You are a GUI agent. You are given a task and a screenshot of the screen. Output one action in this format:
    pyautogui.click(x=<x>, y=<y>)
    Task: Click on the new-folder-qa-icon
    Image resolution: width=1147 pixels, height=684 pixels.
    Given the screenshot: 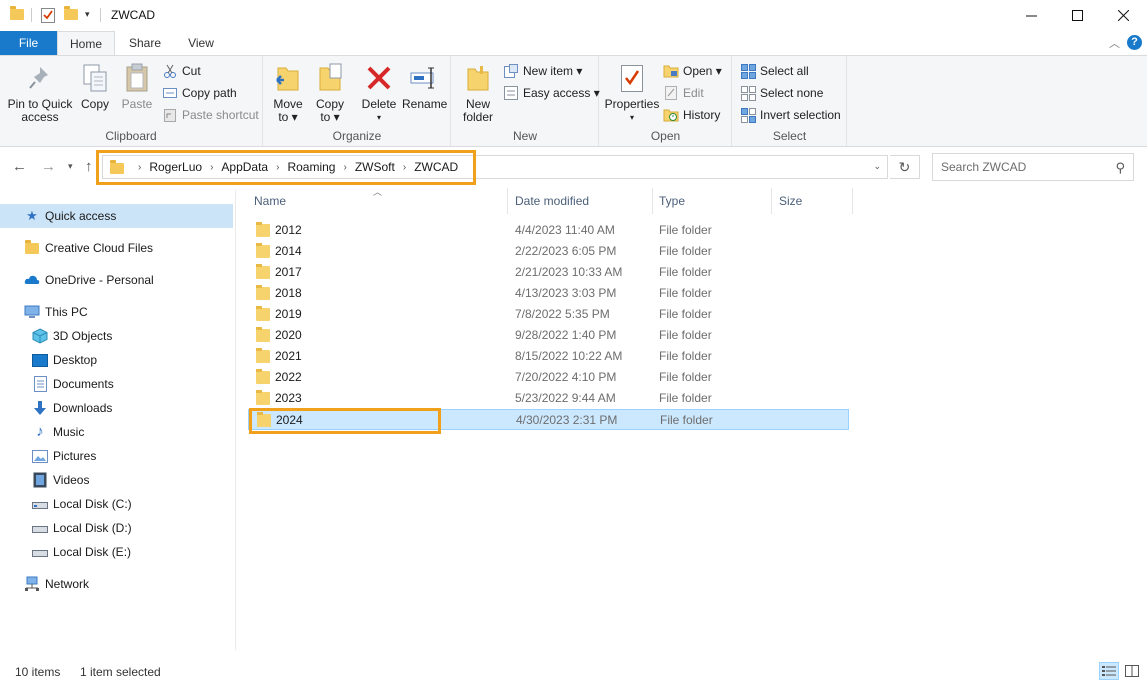 What is the action you would take?
    pyautogui.click(x=71, y=13)
    